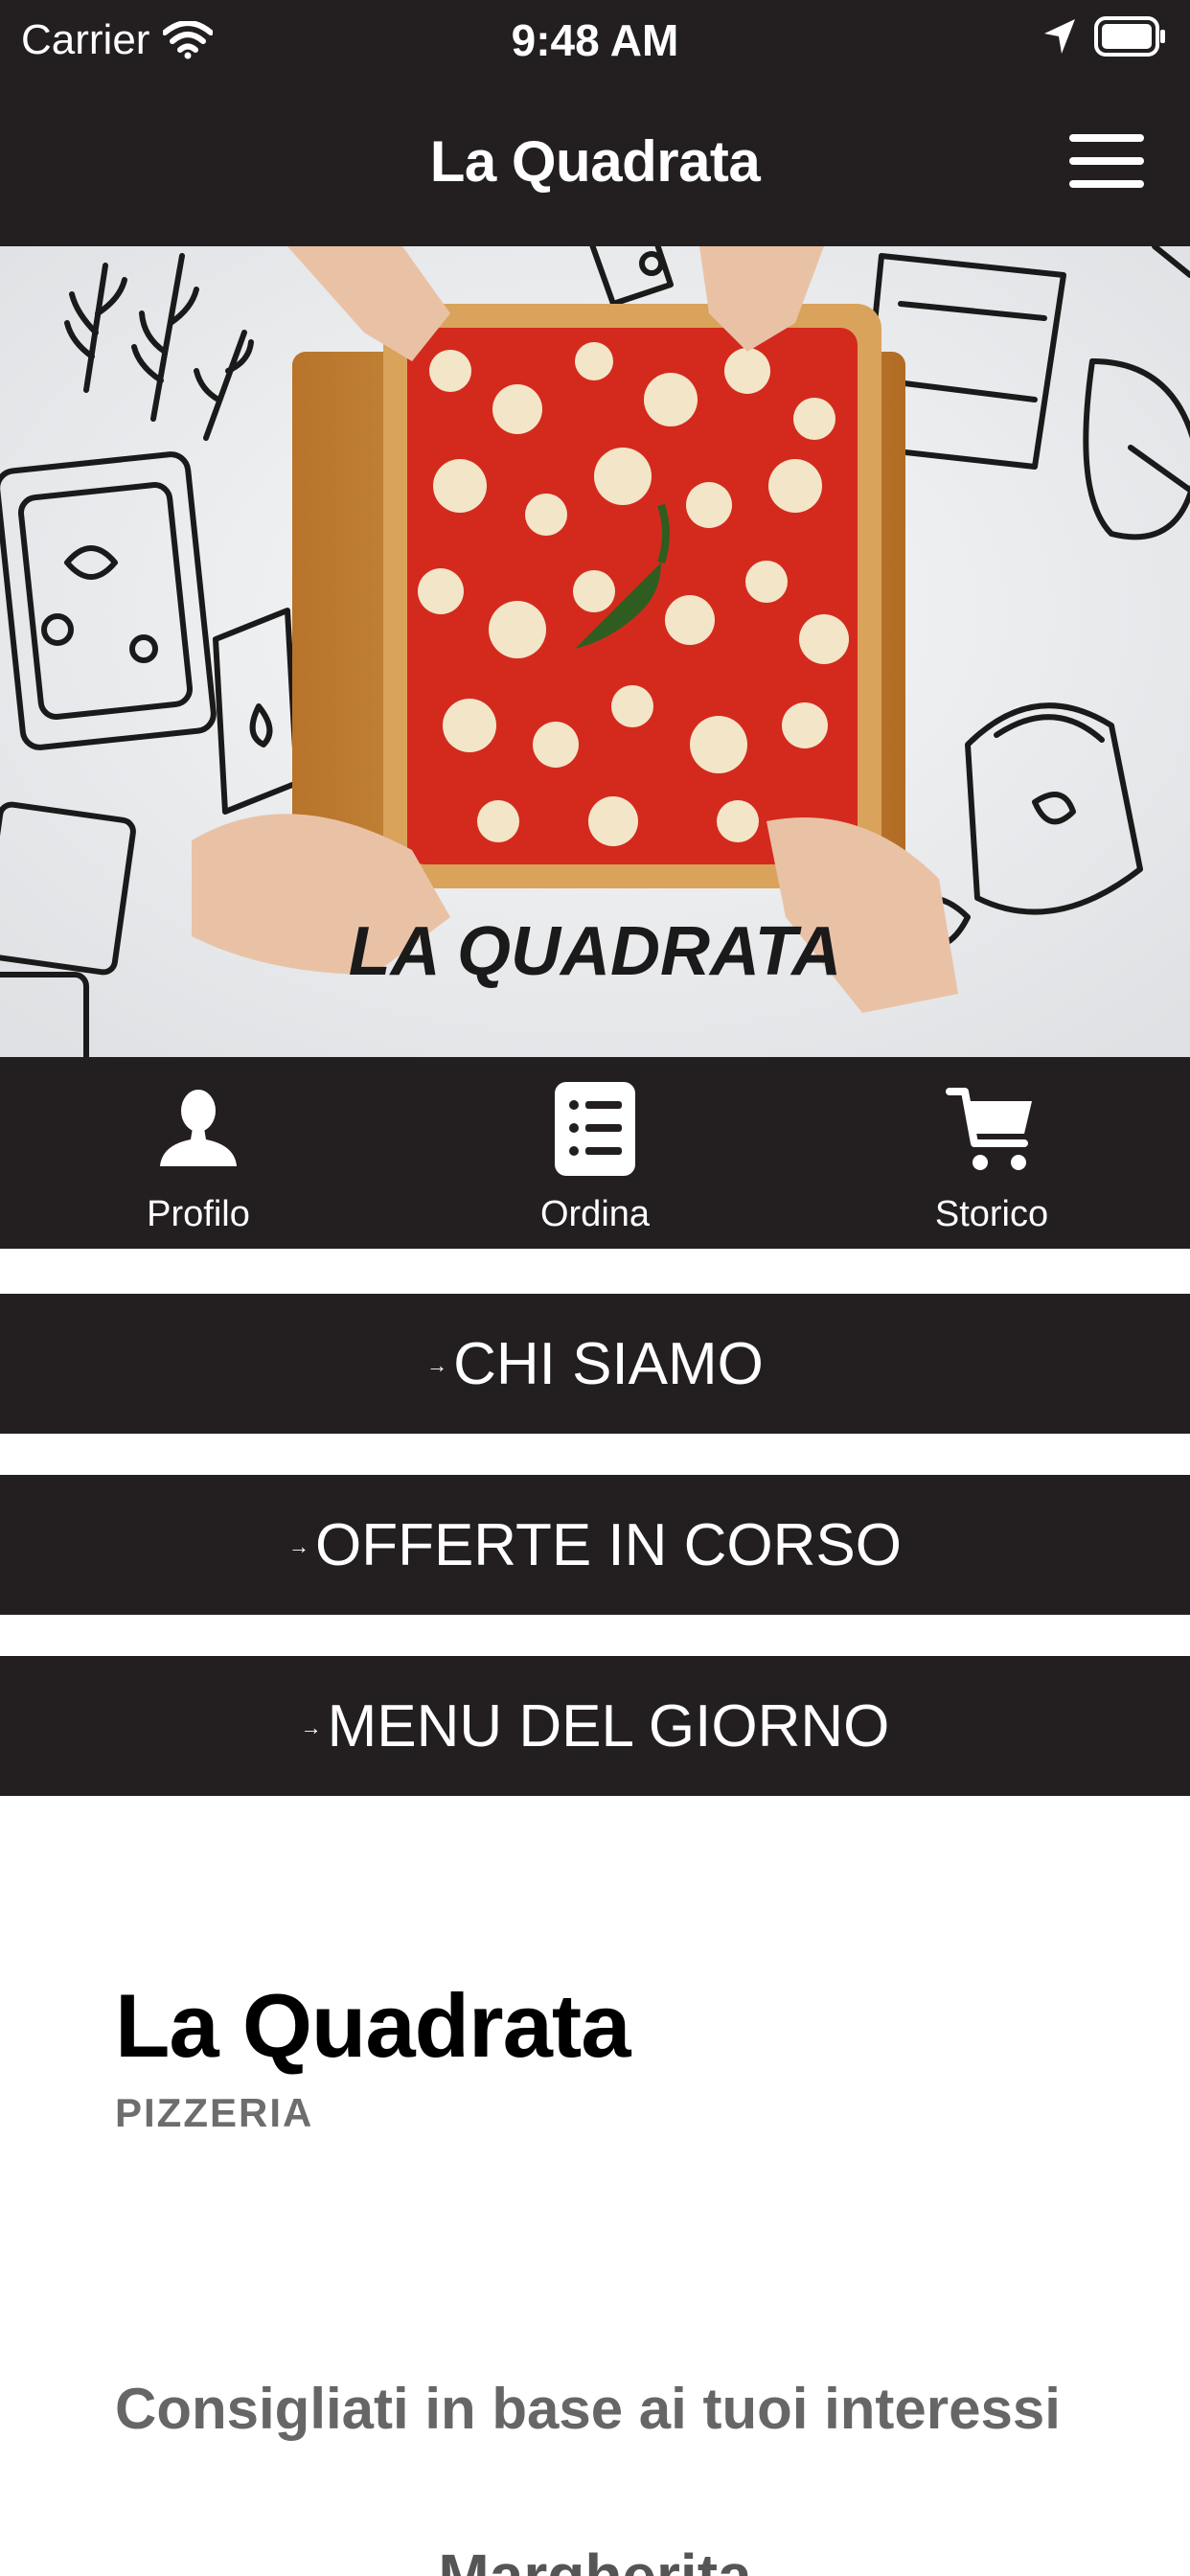 The width and height of the screenshot is (1190, 2576). I want to click on nav-bar: La Quadrata, so click(595, 163).